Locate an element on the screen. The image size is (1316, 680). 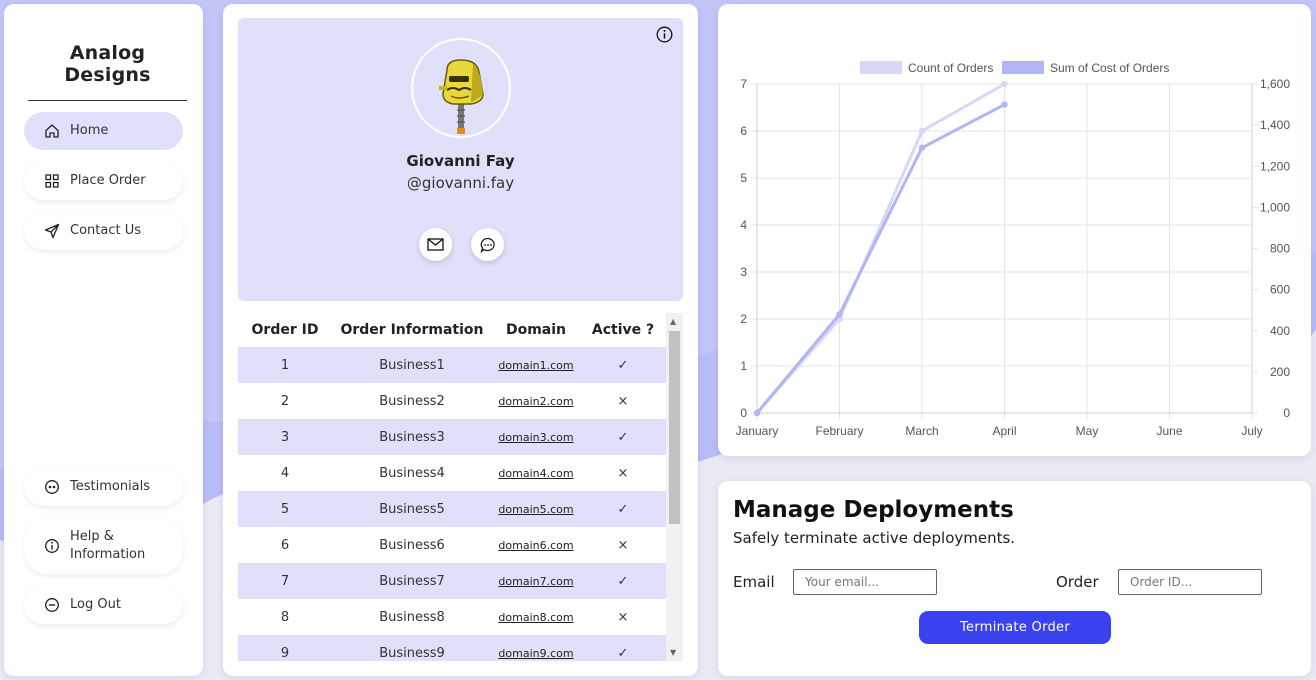
order-id: 5 is located at coordinates (285, 509).